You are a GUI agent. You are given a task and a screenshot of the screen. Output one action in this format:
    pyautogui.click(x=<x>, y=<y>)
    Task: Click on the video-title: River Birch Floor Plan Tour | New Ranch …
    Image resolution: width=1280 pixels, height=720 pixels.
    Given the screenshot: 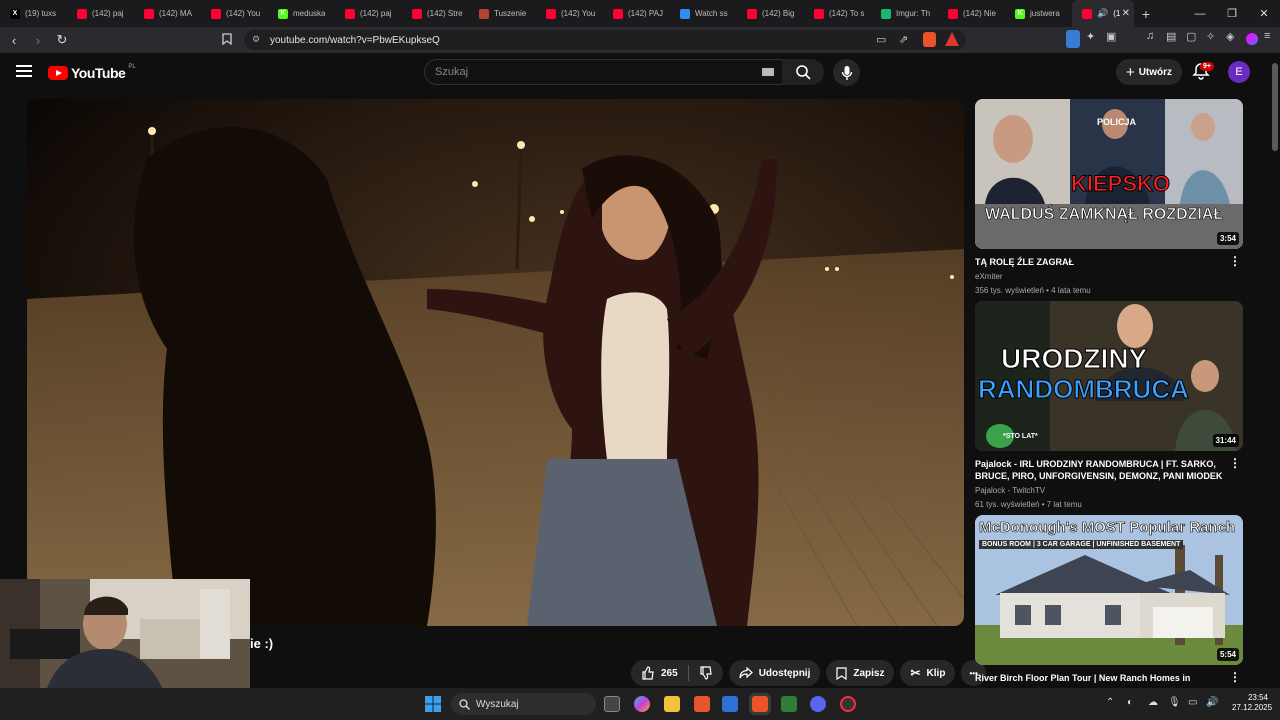 What is the action you would take?
    pyautogui.click(x=1100, y=678)
    